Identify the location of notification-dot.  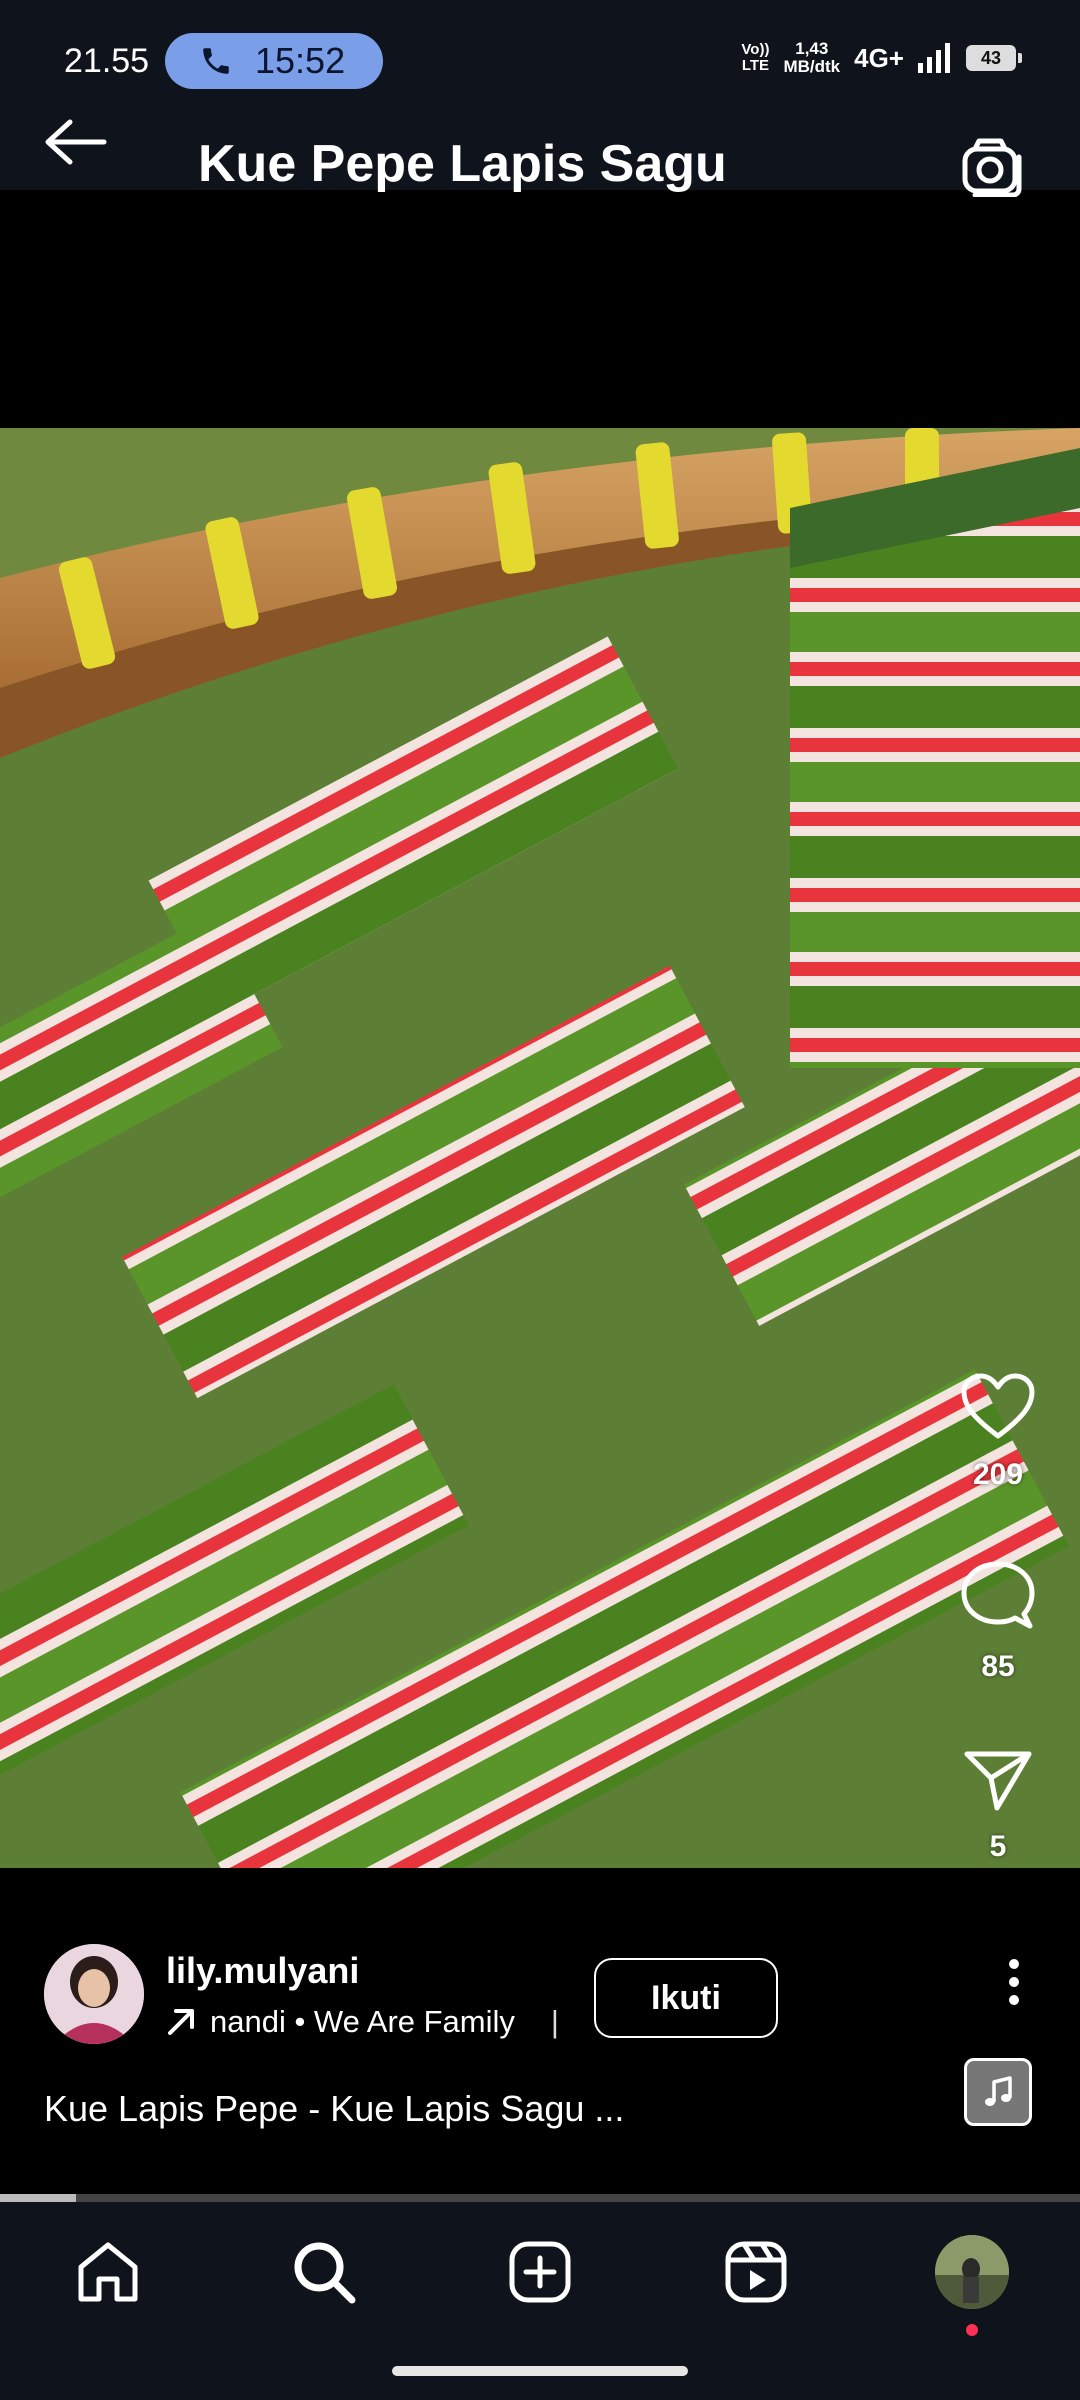
(972, 2330).